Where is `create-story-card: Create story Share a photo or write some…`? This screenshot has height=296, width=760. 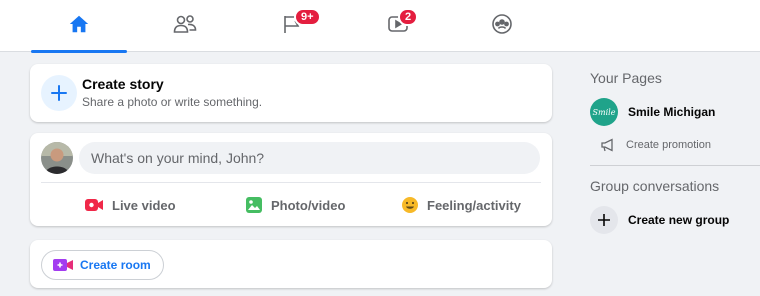 create-story-card: Create story Share a photo or write some… is located at coordinates (291, 93).